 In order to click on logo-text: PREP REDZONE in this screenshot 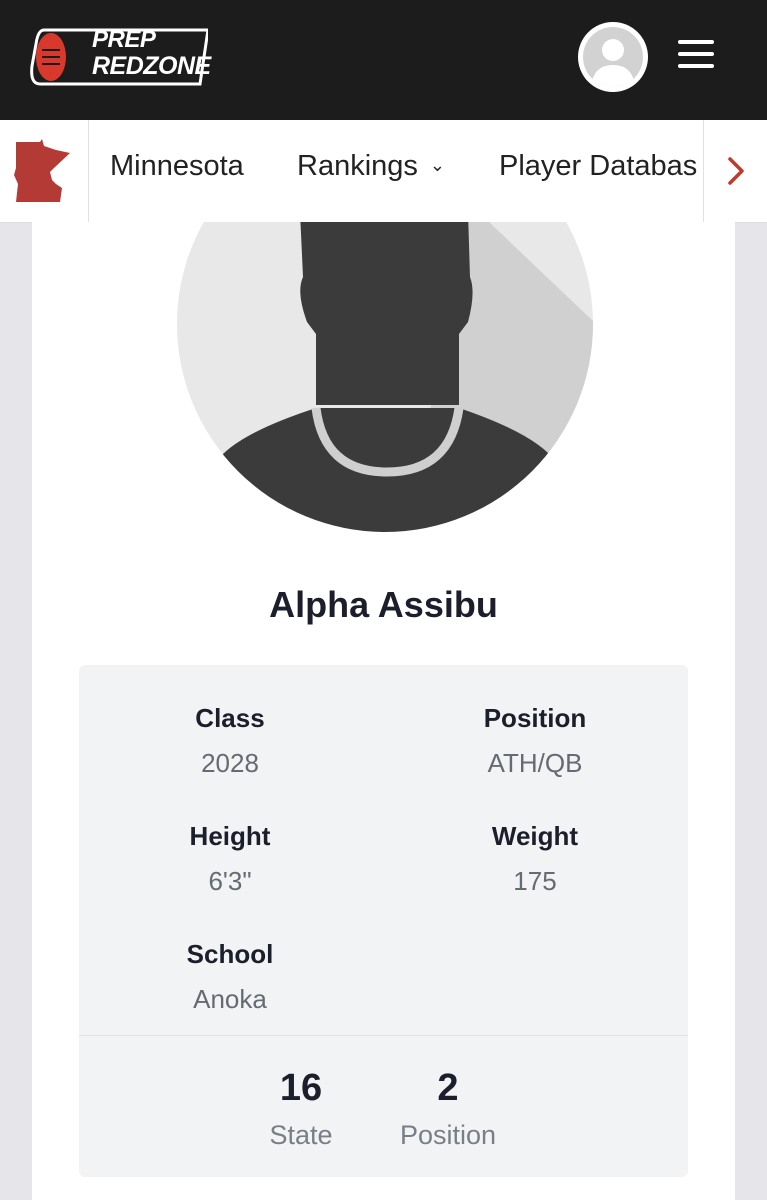, I will do `click(151, 53)`.